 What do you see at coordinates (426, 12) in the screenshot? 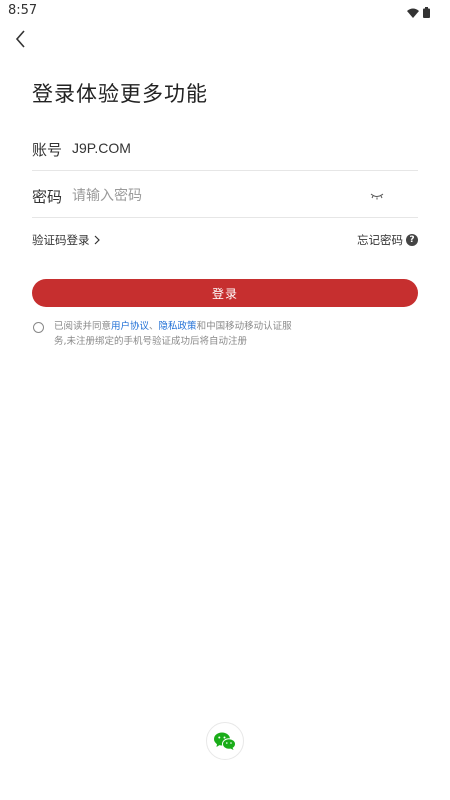
I see `battery-icon` at bounding box center [426, 12].